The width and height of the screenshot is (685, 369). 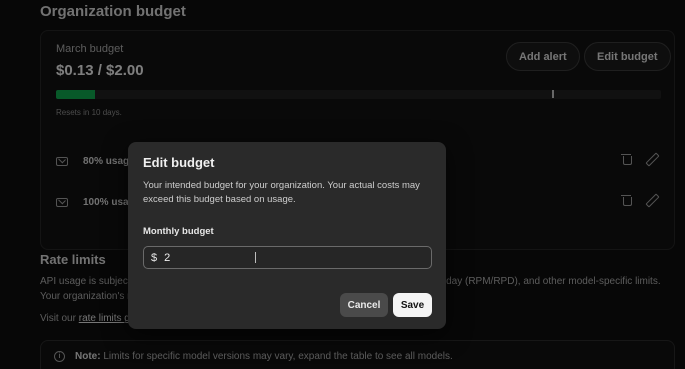 What do you see at coordinates (178, 231) in the screenshot?
I see `monthly-budget-label: Monthly budget` at bounding box center [178, 231].